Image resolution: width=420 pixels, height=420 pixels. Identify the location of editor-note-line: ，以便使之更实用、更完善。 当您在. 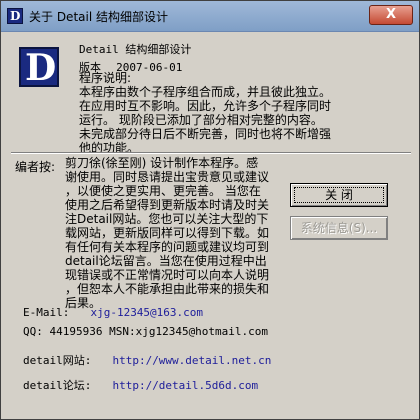
(163, 191).